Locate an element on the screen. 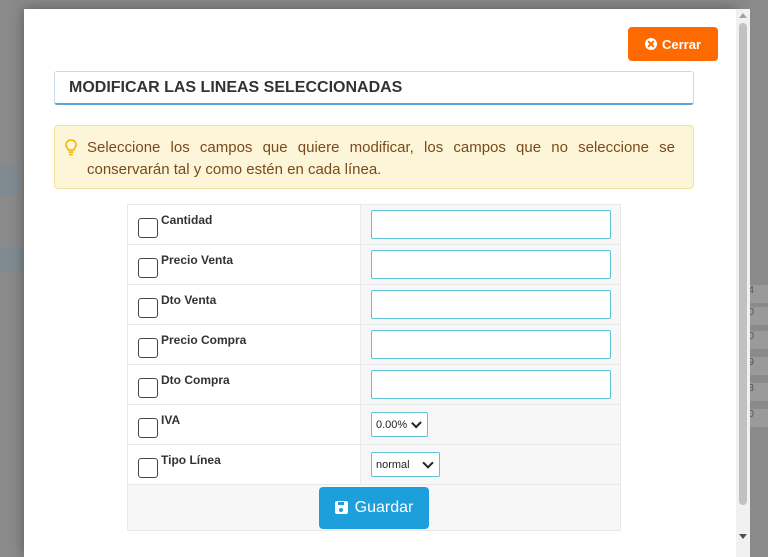 The image size is (768, 557). field-row-cantidad: Cantidad is located at coordinates (374, 224).